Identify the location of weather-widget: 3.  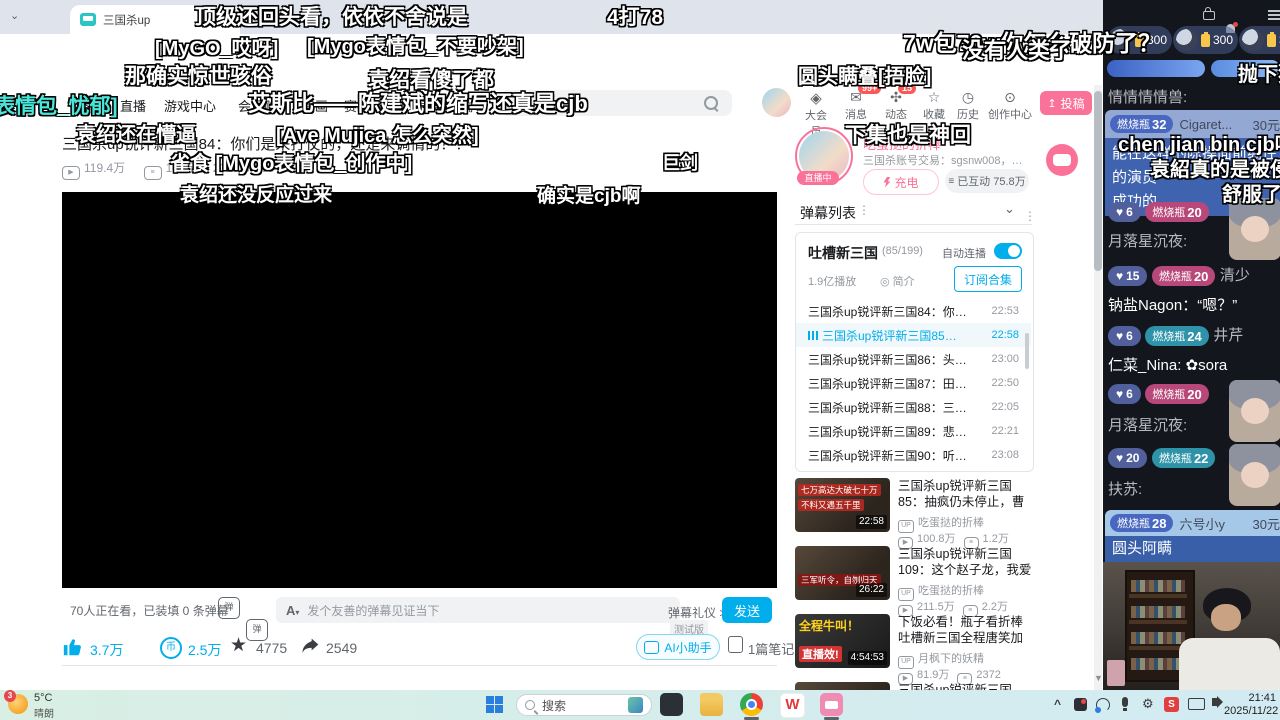
(16, 702).